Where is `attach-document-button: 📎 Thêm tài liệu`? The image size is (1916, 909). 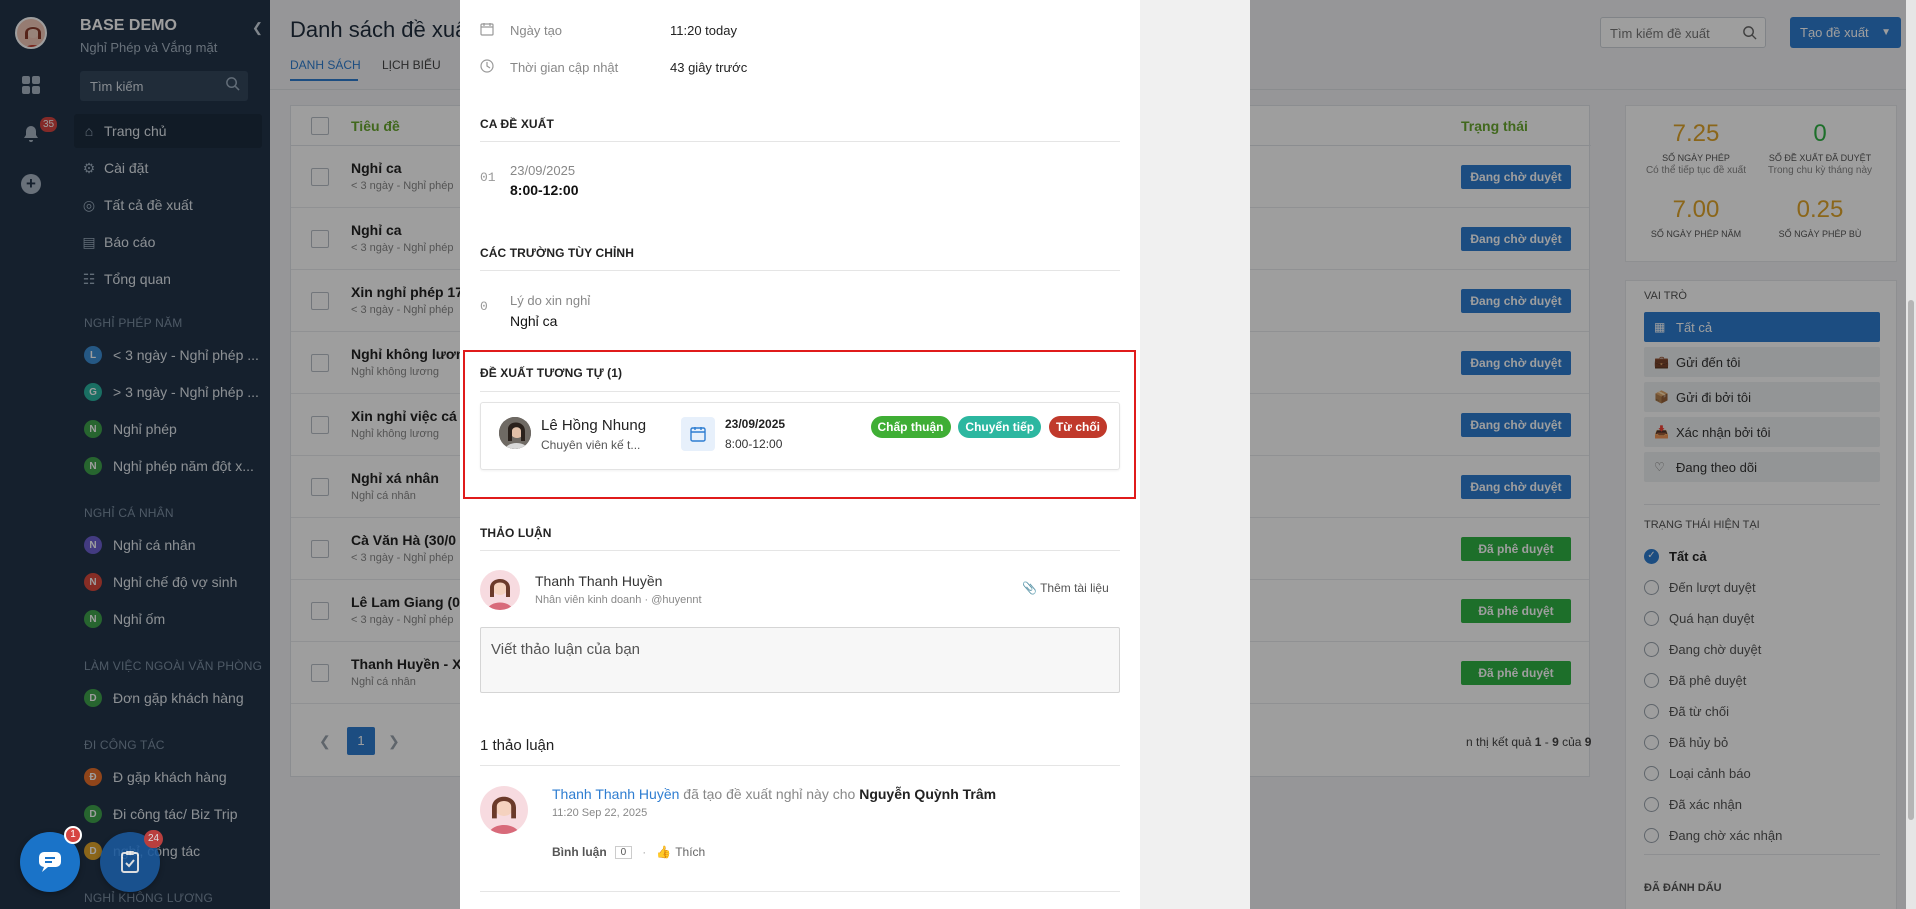 attach-document-button: 📎 Thêm tài liệu is located at coordinates (1065, 588).